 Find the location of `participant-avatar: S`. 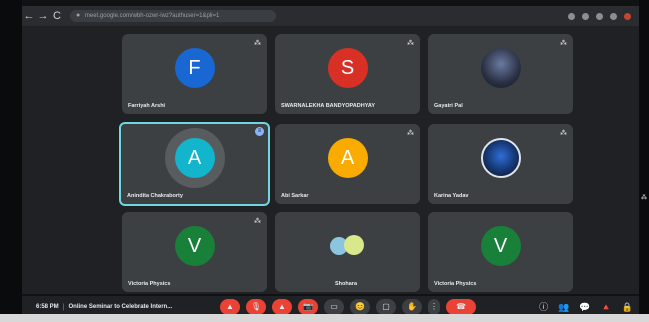

participant-avatar: S is located at coordinates (347, 67).